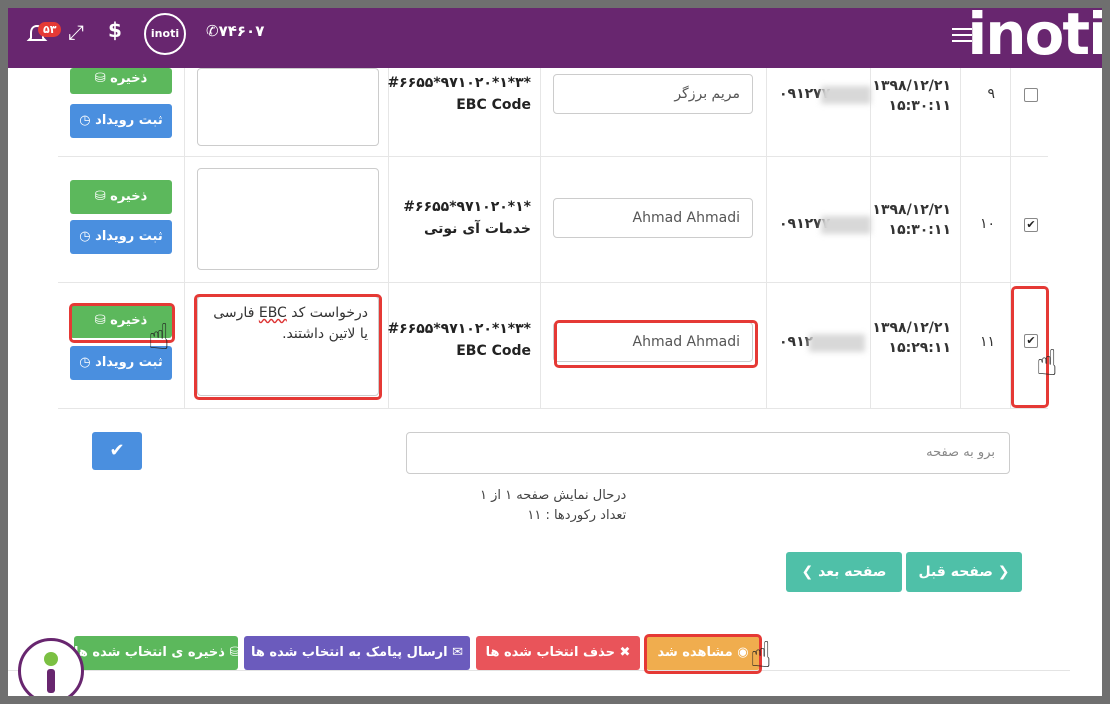 Image resolution: width=1110 pixels, height=704 pixels. Describe the element at coordinates (156, 653) in the screenshot. I see `save-selected-button: ذخیره ی انتخاب شده ها ⛁` at that location.